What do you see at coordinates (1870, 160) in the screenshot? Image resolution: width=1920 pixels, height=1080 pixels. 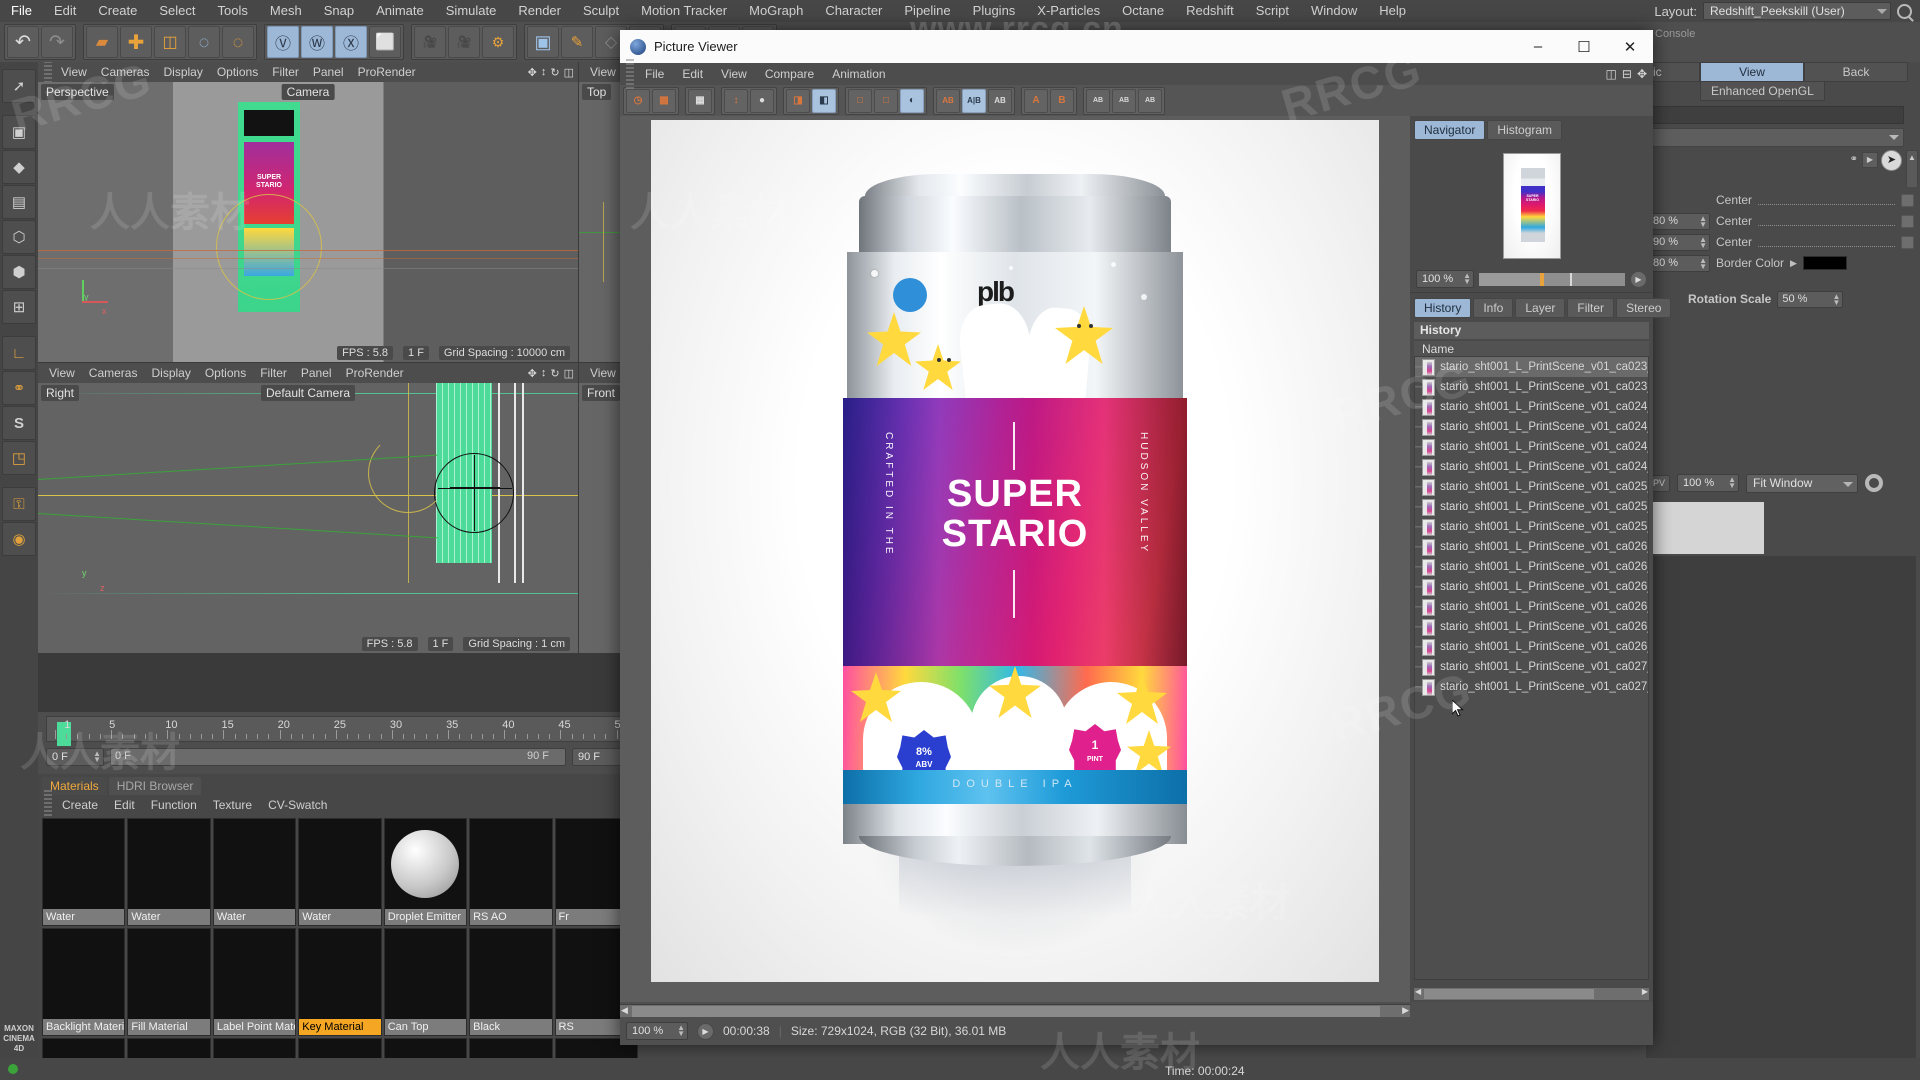 I see `play-arrow-icon: ▶` at bounding box center [1870, 160].